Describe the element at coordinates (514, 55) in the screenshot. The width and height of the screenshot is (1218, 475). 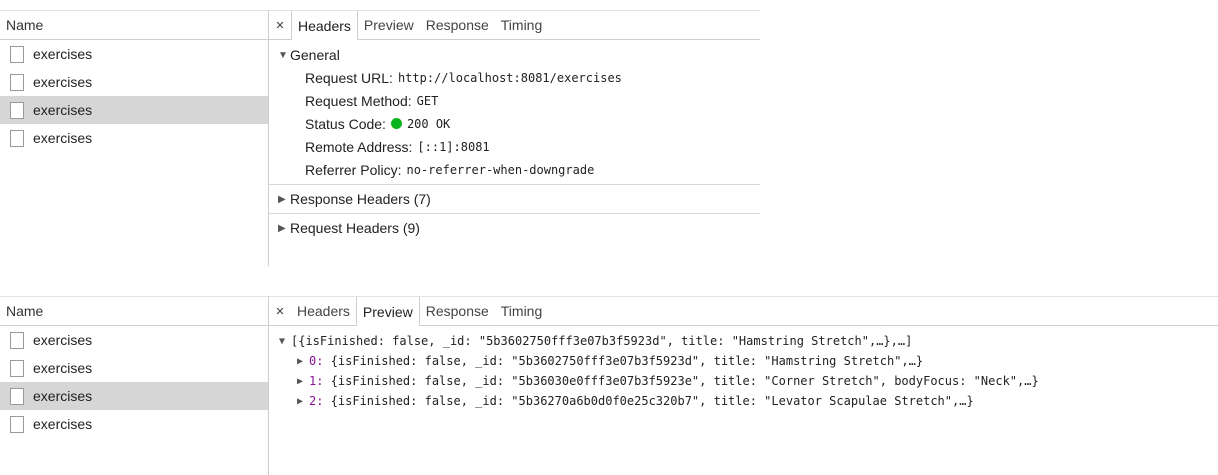
I see `general-toggle: ▼ General` at that location.